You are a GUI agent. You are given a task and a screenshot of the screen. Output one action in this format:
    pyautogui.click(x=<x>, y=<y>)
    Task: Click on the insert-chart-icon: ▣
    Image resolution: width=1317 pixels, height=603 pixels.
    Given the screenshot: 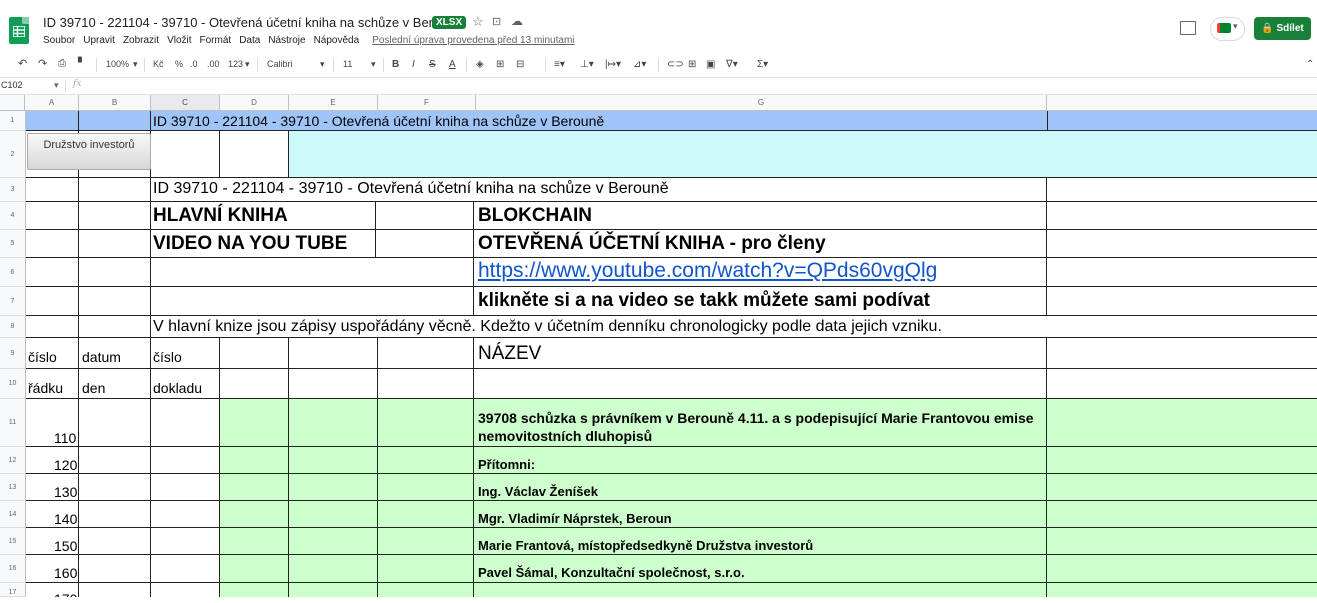 What is the action you would take?
    pyautogui.click(x=710, y=64)
    